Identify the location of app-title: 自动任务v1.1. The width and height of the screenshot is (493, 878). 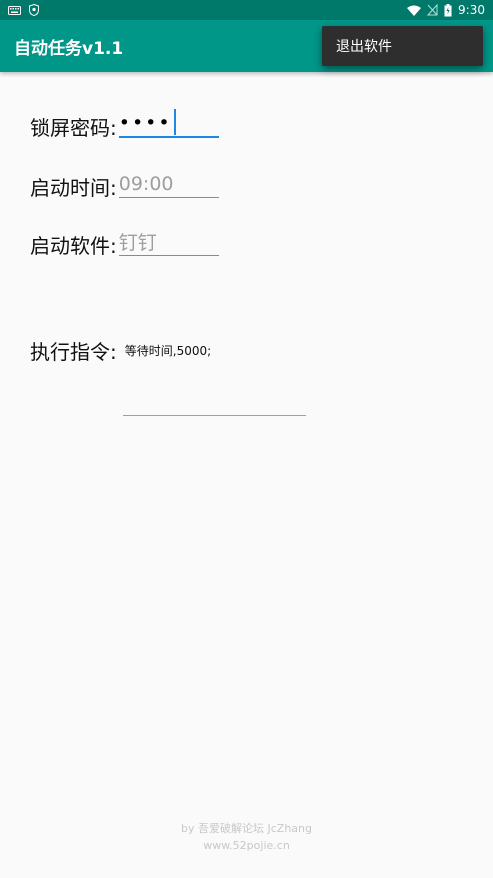
(69, 48).